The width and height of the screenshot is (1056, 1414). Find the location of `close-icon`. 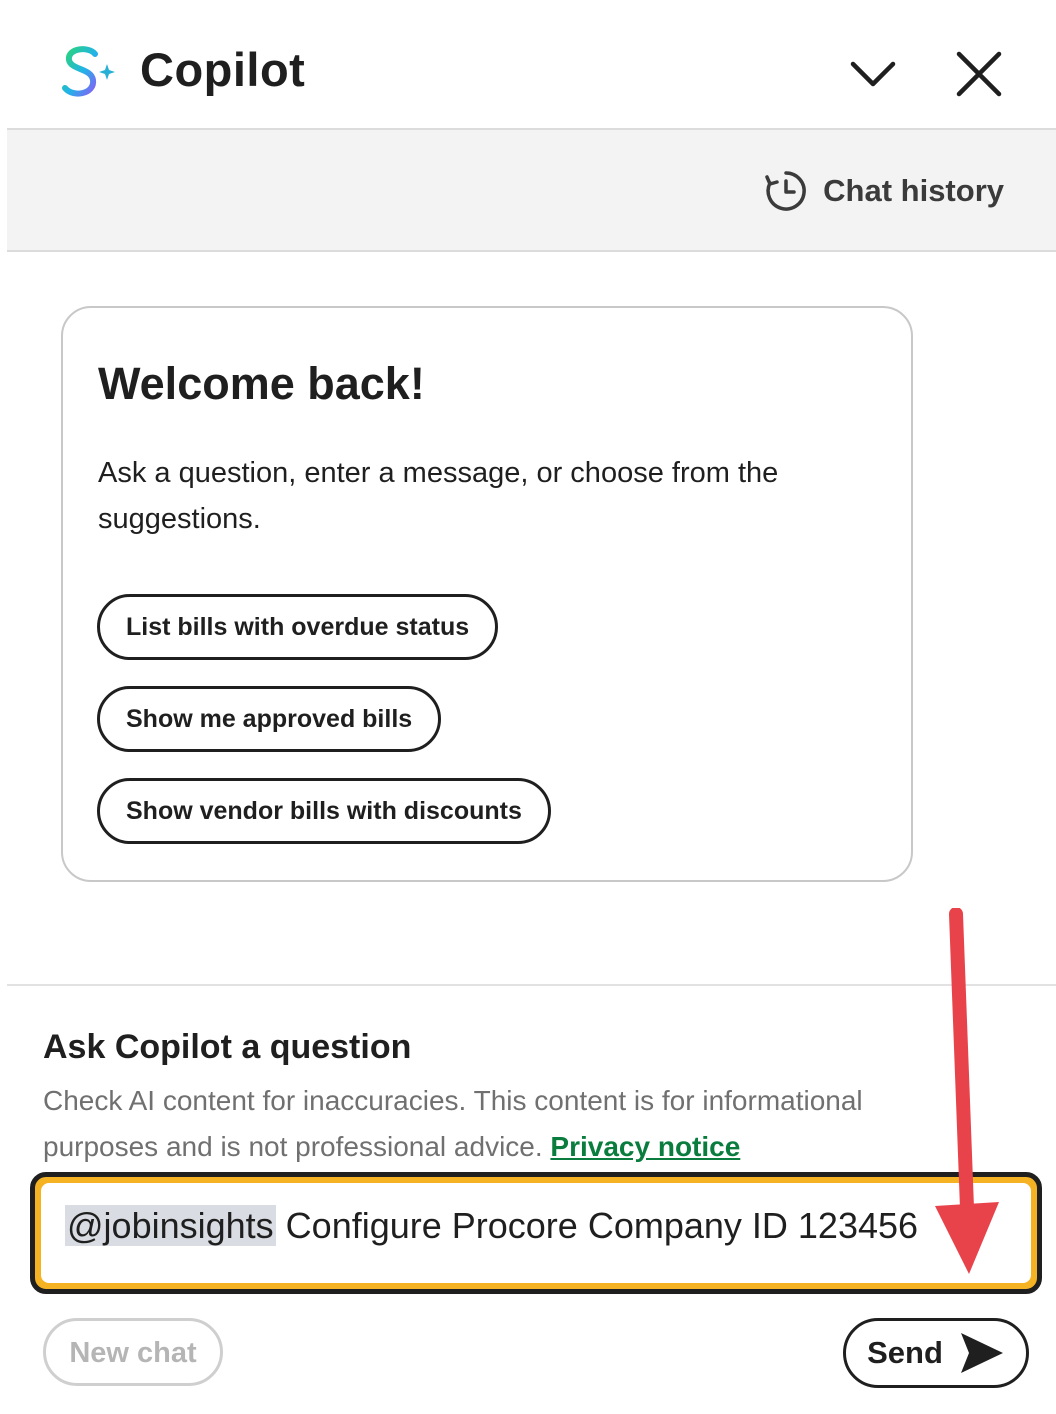

close-icon is located at coordinates (979, 74).